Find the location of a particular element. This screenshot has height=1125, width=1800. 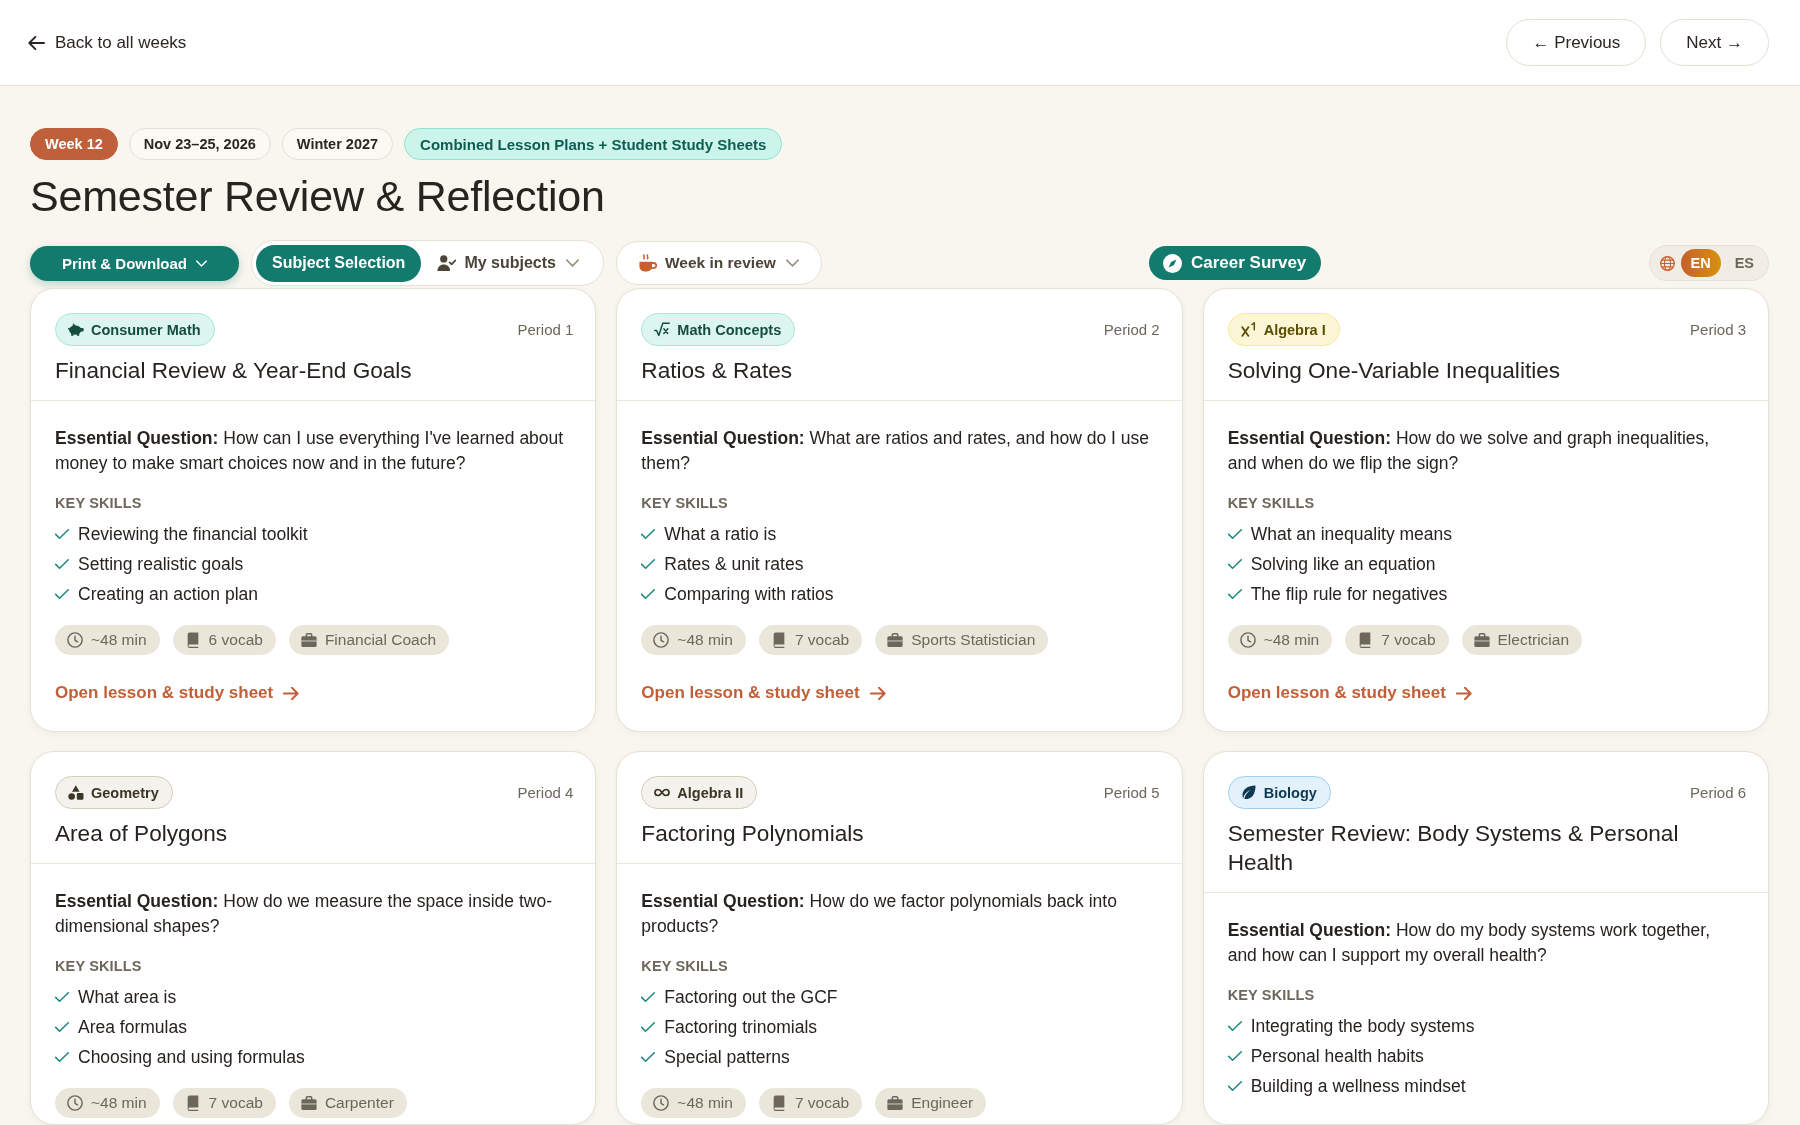

skill-item: Rates & unit rates is located at coordinates (734, 564).